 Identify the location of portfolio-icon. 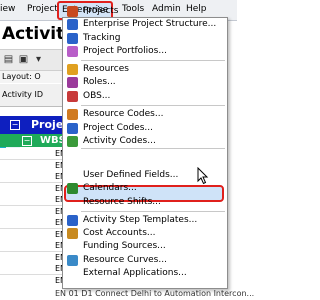
(72, 51).